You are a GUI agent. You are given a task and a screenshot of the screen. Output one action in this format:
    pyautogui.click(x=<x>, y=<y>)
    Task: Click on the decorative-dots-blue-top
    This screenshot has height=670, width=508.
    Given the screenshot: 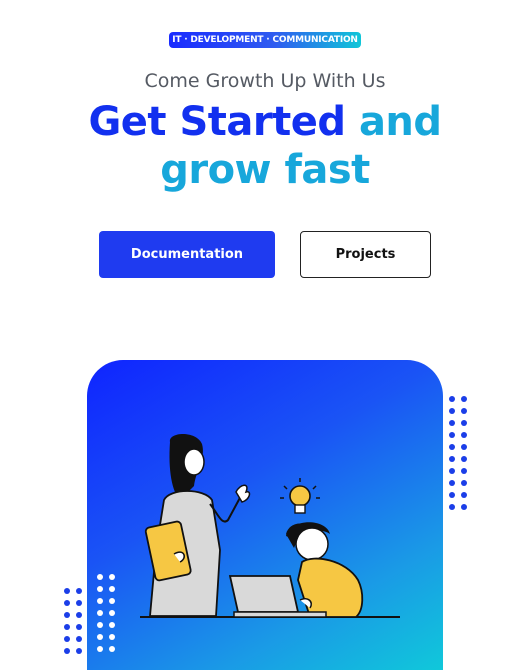 What is the action you would take?
    pyautogui.click(x=458, y=453)
    